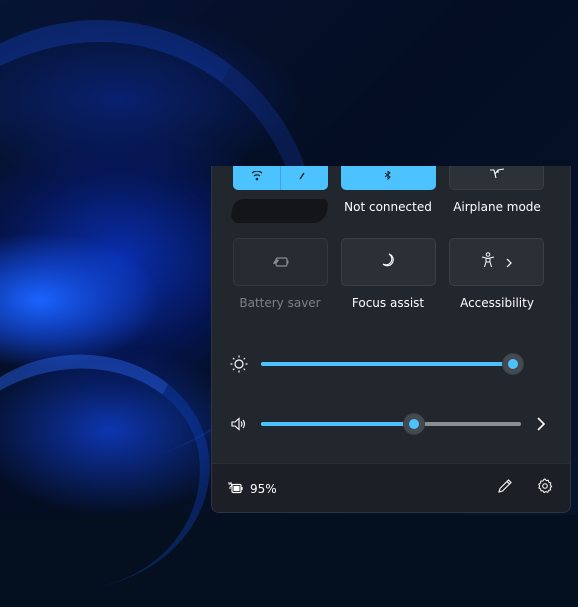  I want to click on gear-icon, so click(545, 488).